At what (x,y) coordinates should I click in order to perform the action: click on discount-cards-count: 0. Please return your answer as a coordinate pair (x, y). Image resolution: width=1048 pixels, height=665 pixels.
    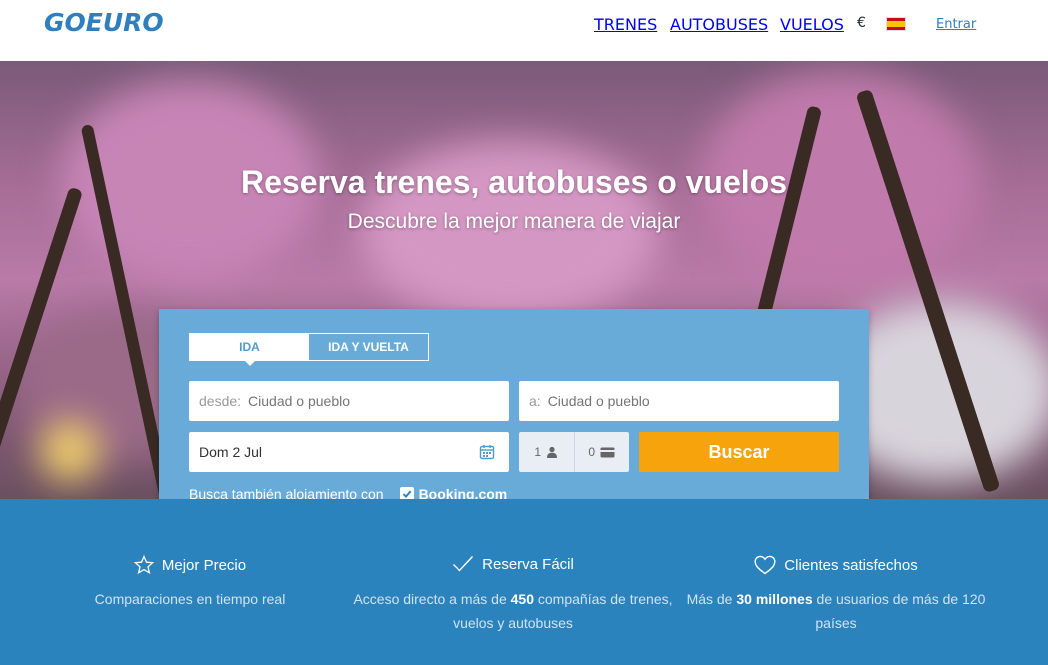
    Looking at the image, I should click on (592, 452).